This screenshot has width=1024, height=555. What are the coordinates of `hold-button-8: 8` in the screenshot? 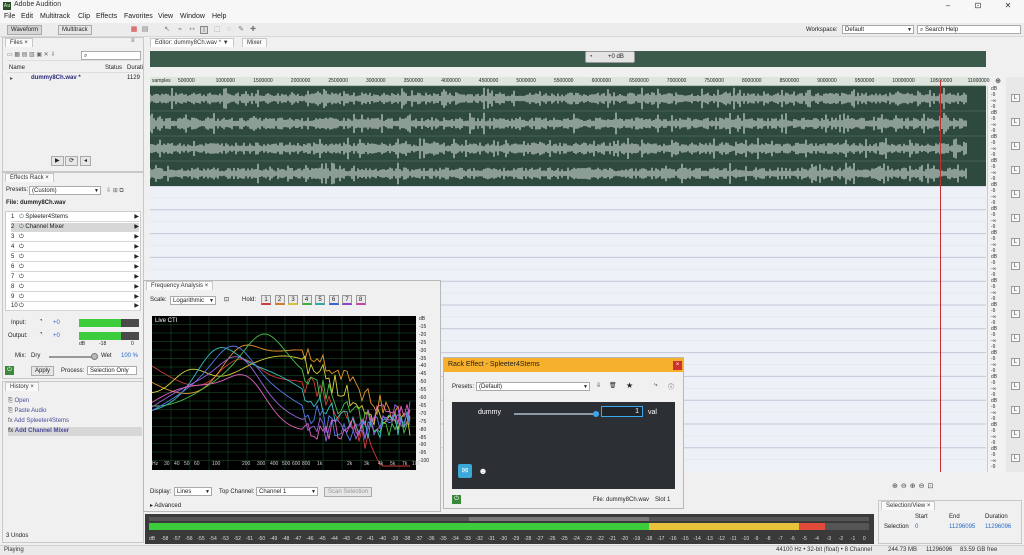 It's located at (360, 300).